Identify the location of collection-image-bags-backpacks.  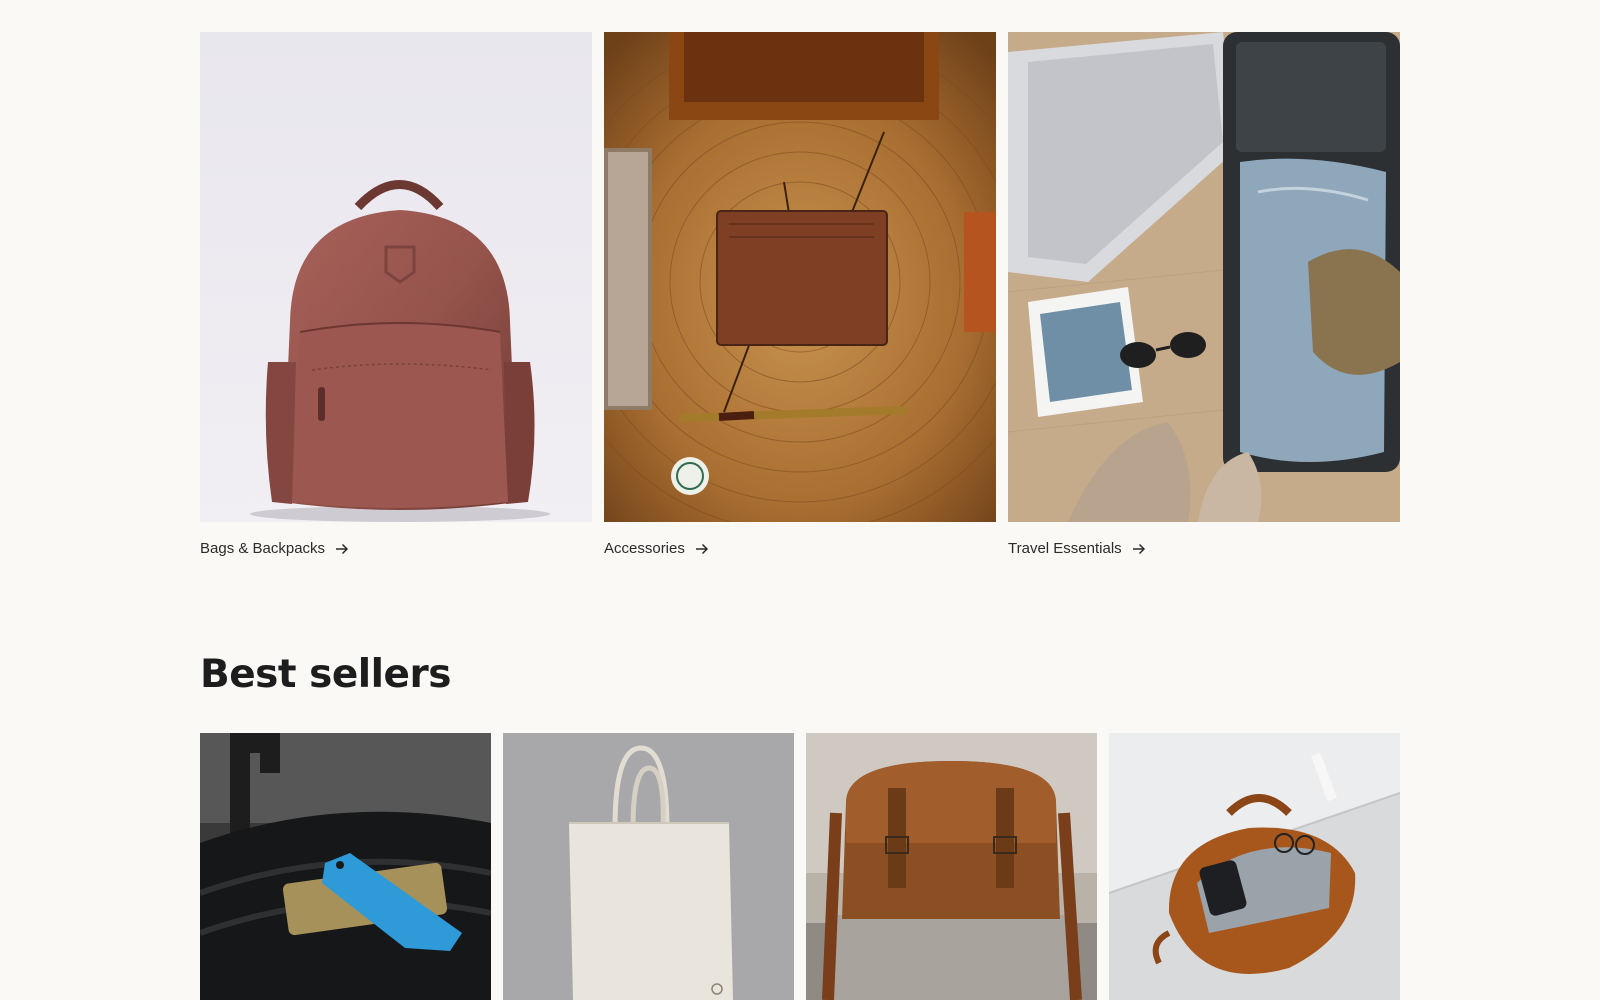
(396, 277).